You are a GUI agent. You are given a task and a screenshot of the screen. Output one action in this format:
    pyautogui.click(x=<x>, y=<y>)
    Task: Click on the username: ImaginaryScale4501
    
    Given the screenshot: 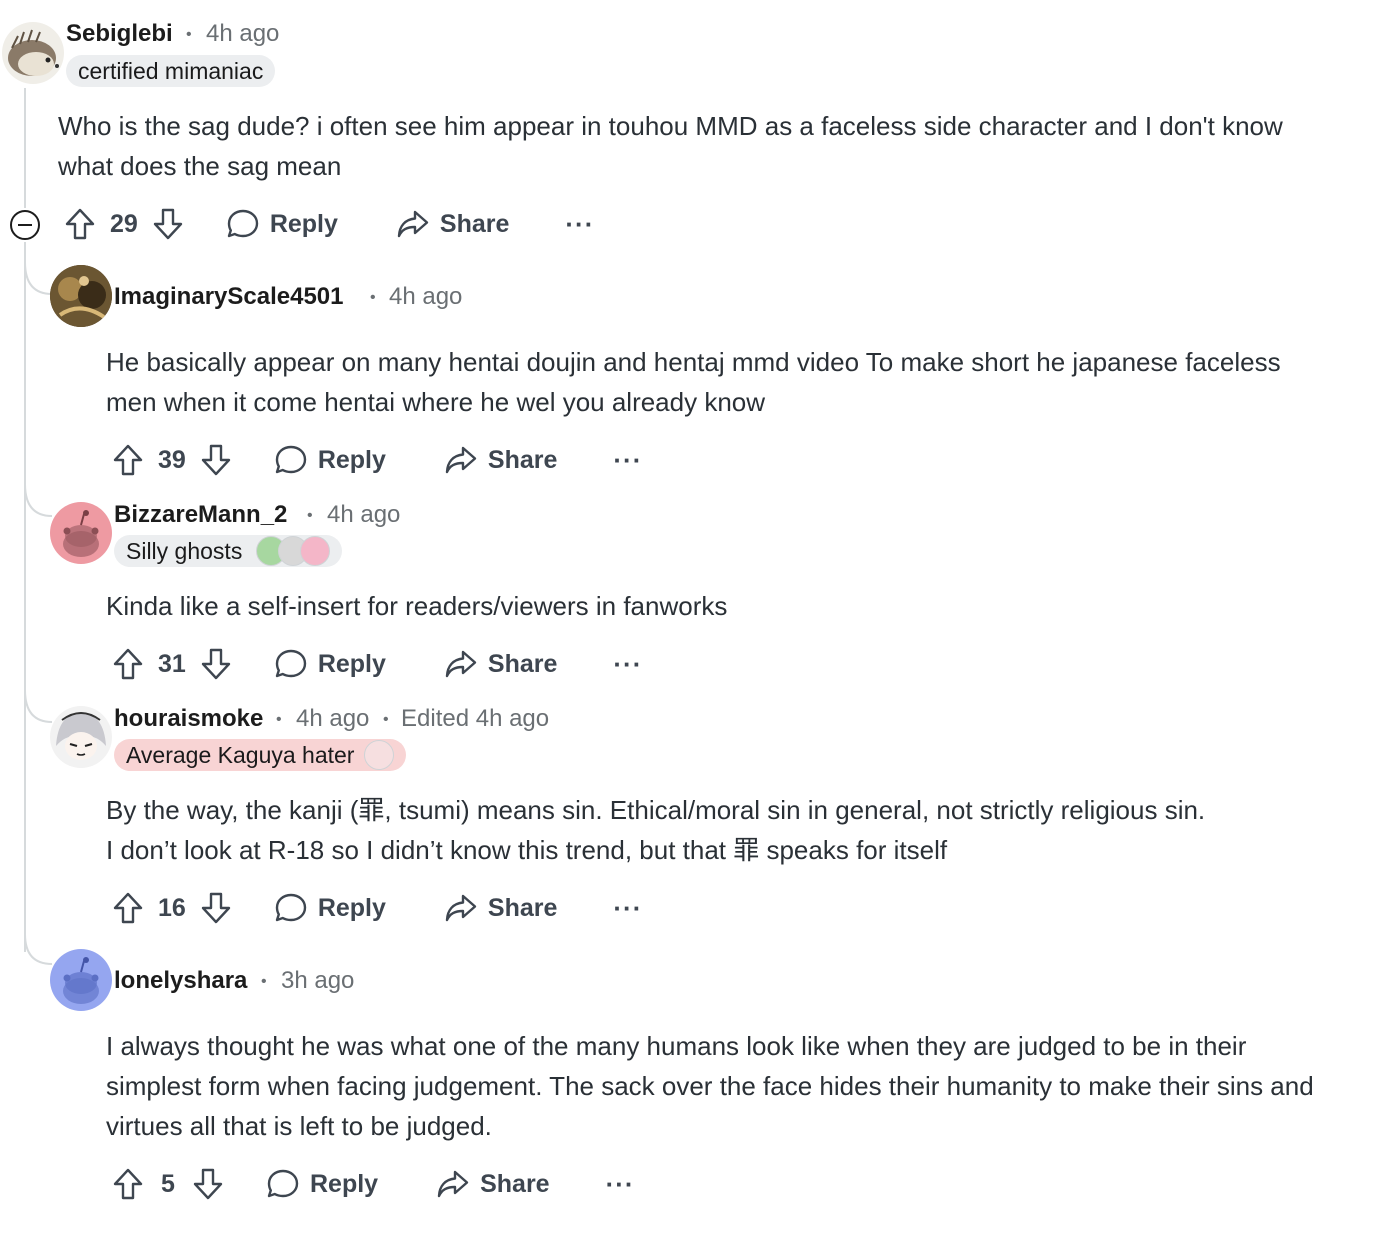 What is the action you would take?
    pyautogui.click(x=229, y=297)
    